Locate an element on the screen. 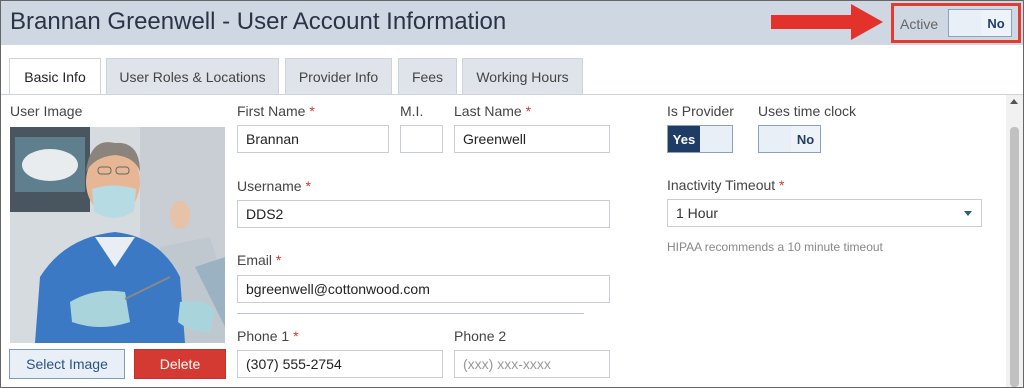 The width and height of the screenshot is (1024, 388). first-name-input: Brannan is located at coordinates (313, 139).